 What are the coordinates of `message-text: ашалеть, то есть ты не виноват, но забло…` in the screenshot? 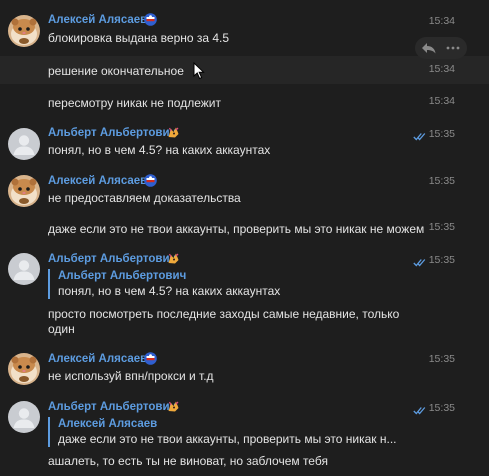 It's located at (188, 461).